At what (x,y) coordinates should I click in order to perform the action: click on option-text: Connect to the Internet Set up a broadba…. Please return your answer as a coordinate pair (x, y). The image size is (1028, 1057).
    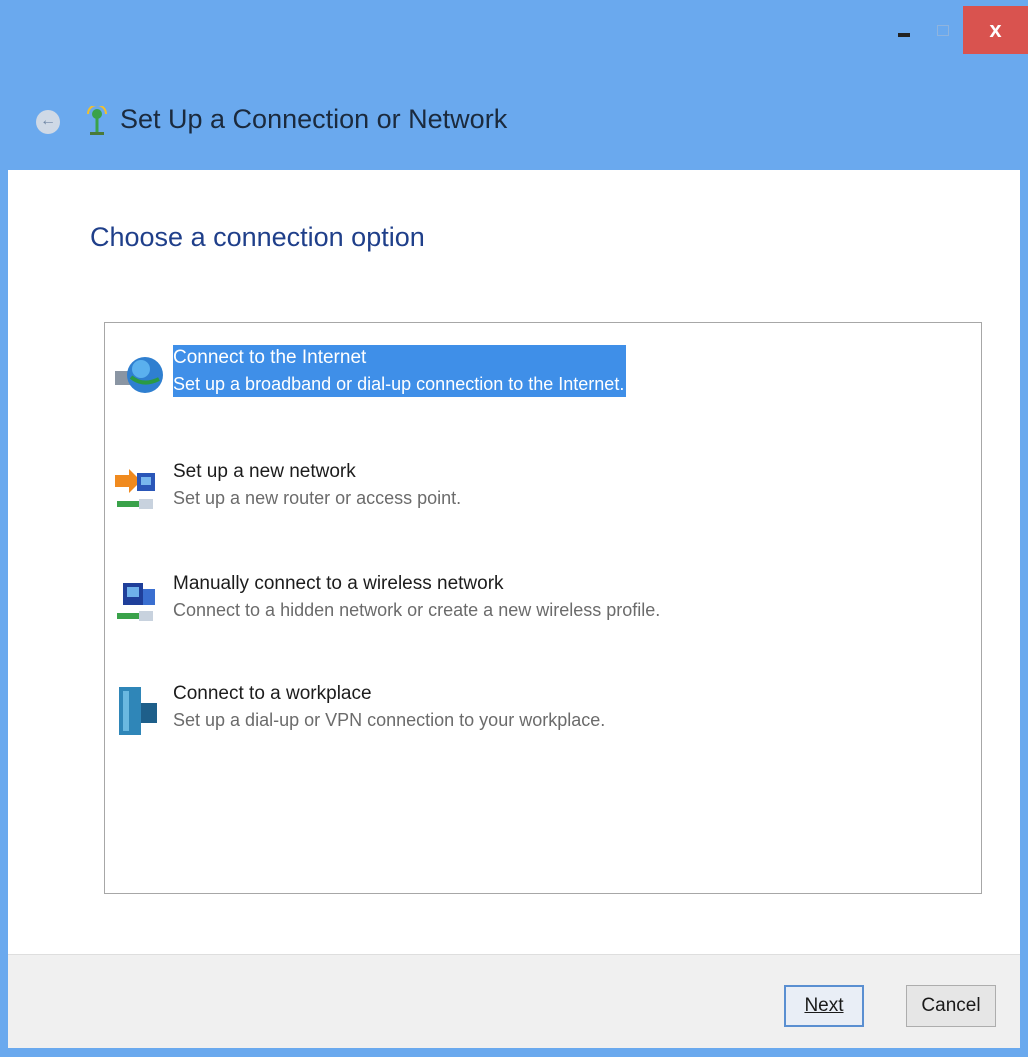
    Looking at the image, I should click on (400, 371).